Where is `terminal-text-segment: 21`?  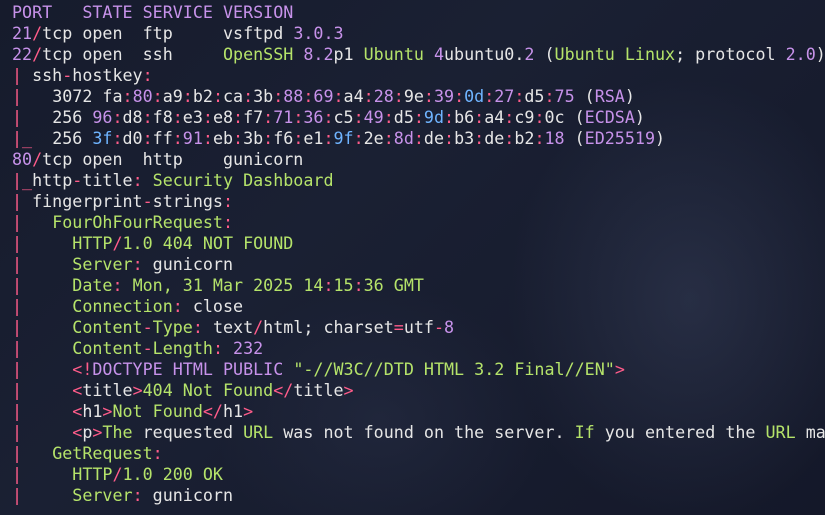 terminal-text-segment: 21 is located at coordinates (22, 33).